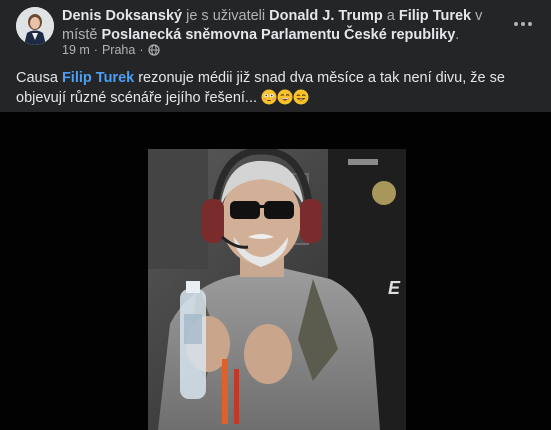  I want to click on avatar-image, so click(35, 26).